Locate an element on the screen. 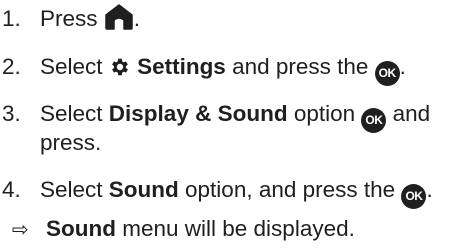  step-text-mid: and press the is located at coordinates (300, 66).